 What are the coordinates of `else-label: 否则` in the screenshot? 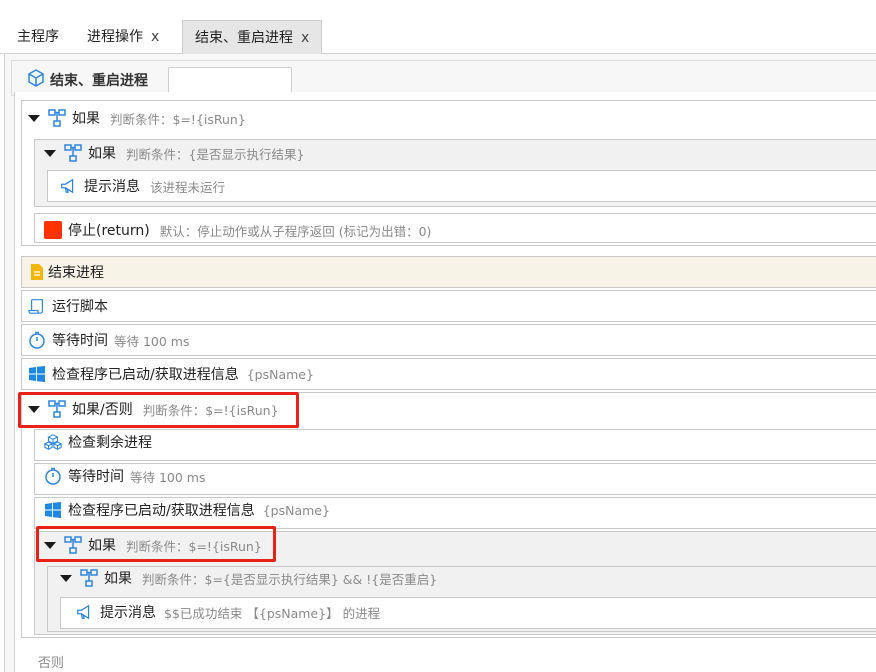 It's located at (51, 661).